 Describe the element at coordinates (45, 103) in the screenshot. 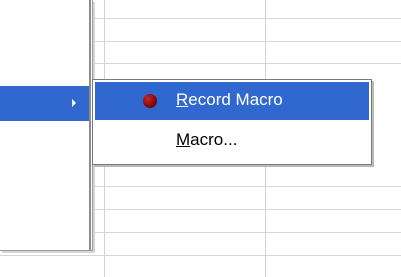

I see `parent-menu-item-macro` at that location.